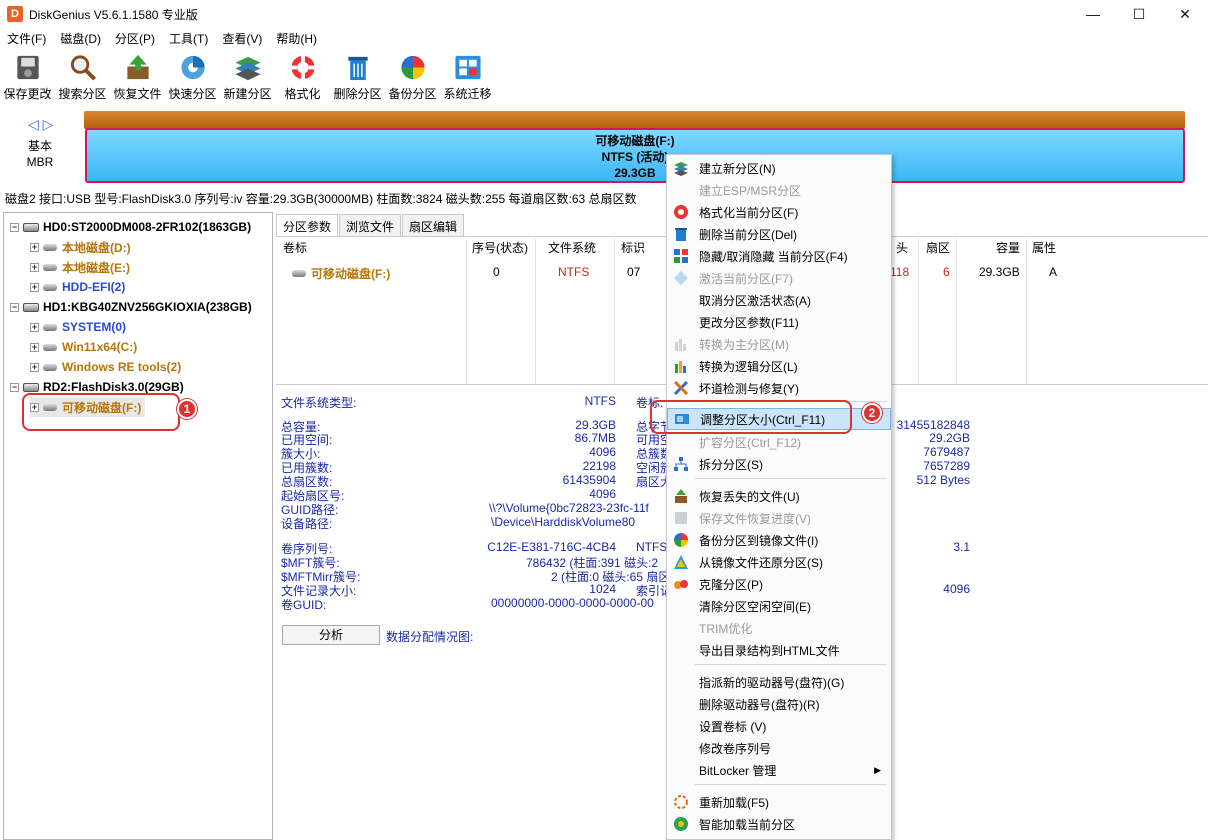  What do you see at coordinates (779, 748) in the screenshot?
I see `menu-change-serial: 修改卷序列号` at bounding box center [779, 748].